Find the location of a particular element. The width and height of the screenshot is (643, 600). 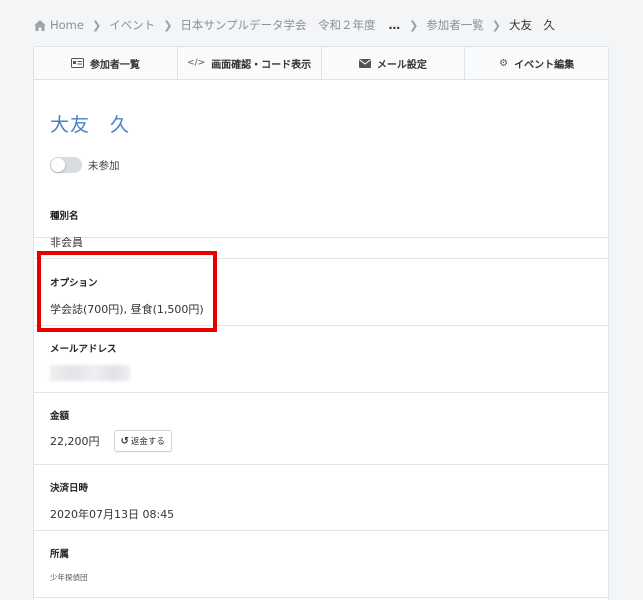

option-value: 学会誌(700円), 昼食(1,500円) is located at coordinates (127, 309).